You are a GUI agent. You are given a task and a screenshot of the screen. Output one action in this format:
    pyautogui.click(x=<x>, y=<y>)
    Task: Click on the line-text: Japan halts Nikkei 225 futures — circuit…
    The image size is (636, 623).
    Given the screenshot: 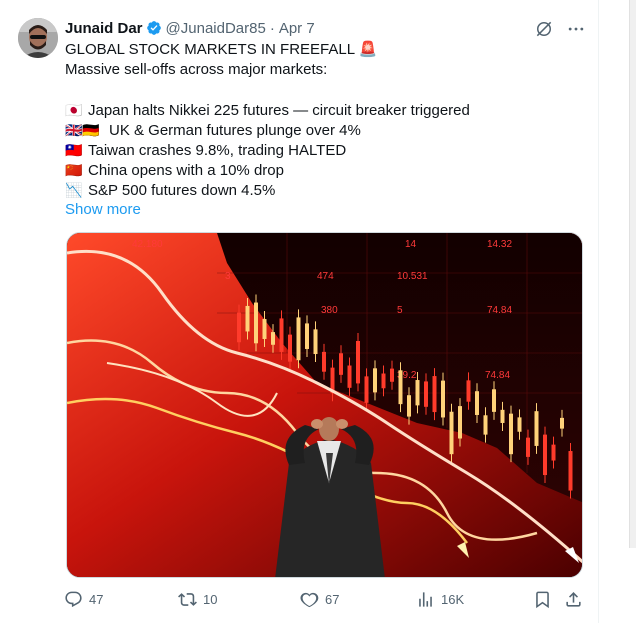 What is the action you would take?
    pyautogui.click(x=279, y=110)
    